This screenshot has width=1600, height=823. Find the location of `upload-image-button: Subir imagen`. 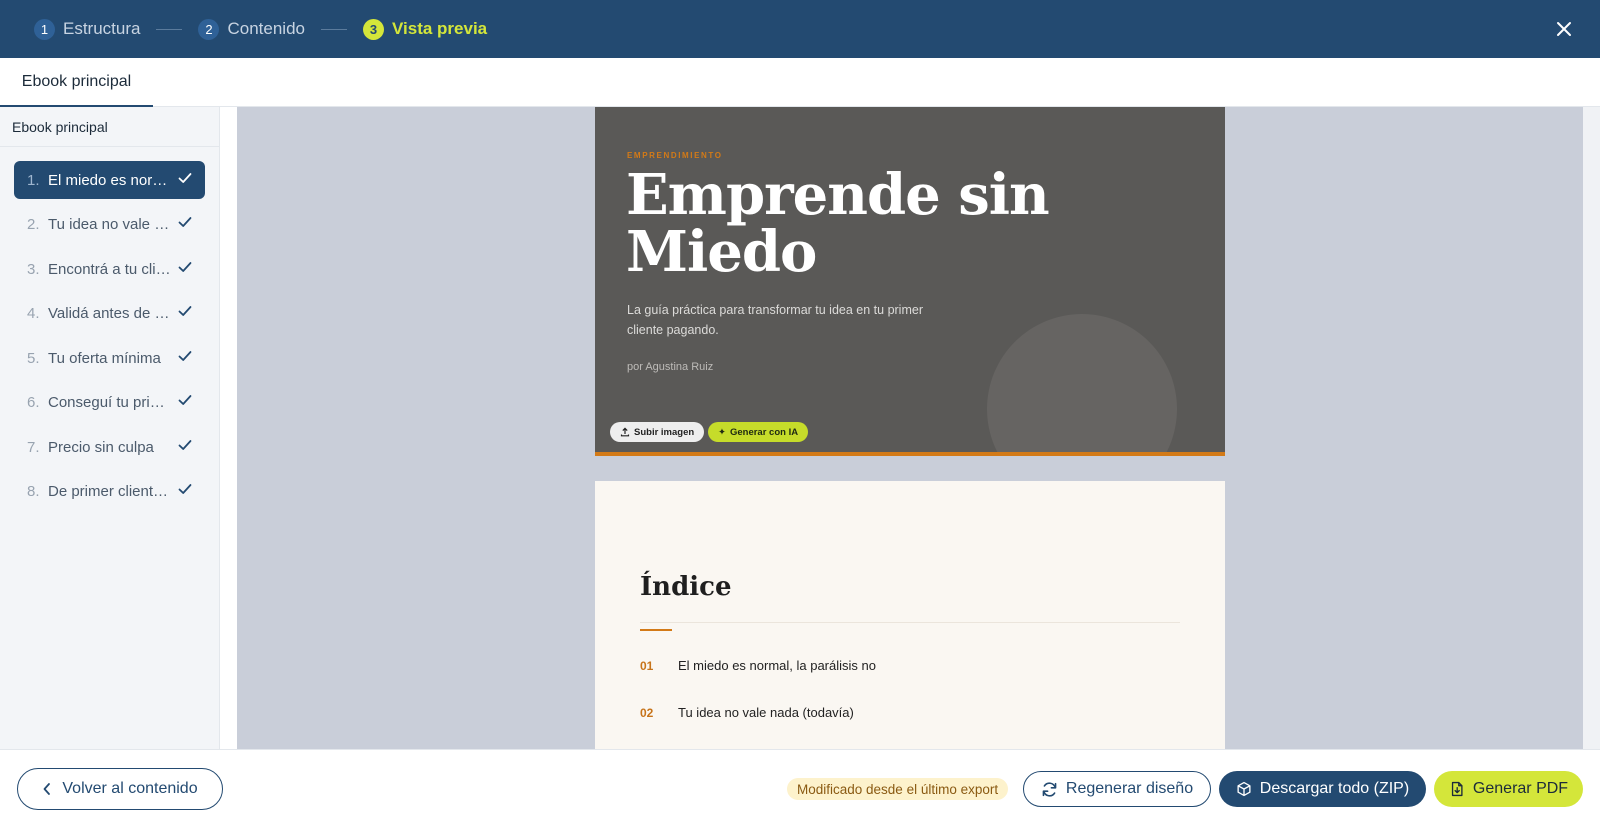

upload-image-button: Subir imagen is located at coordinates (657, 432).